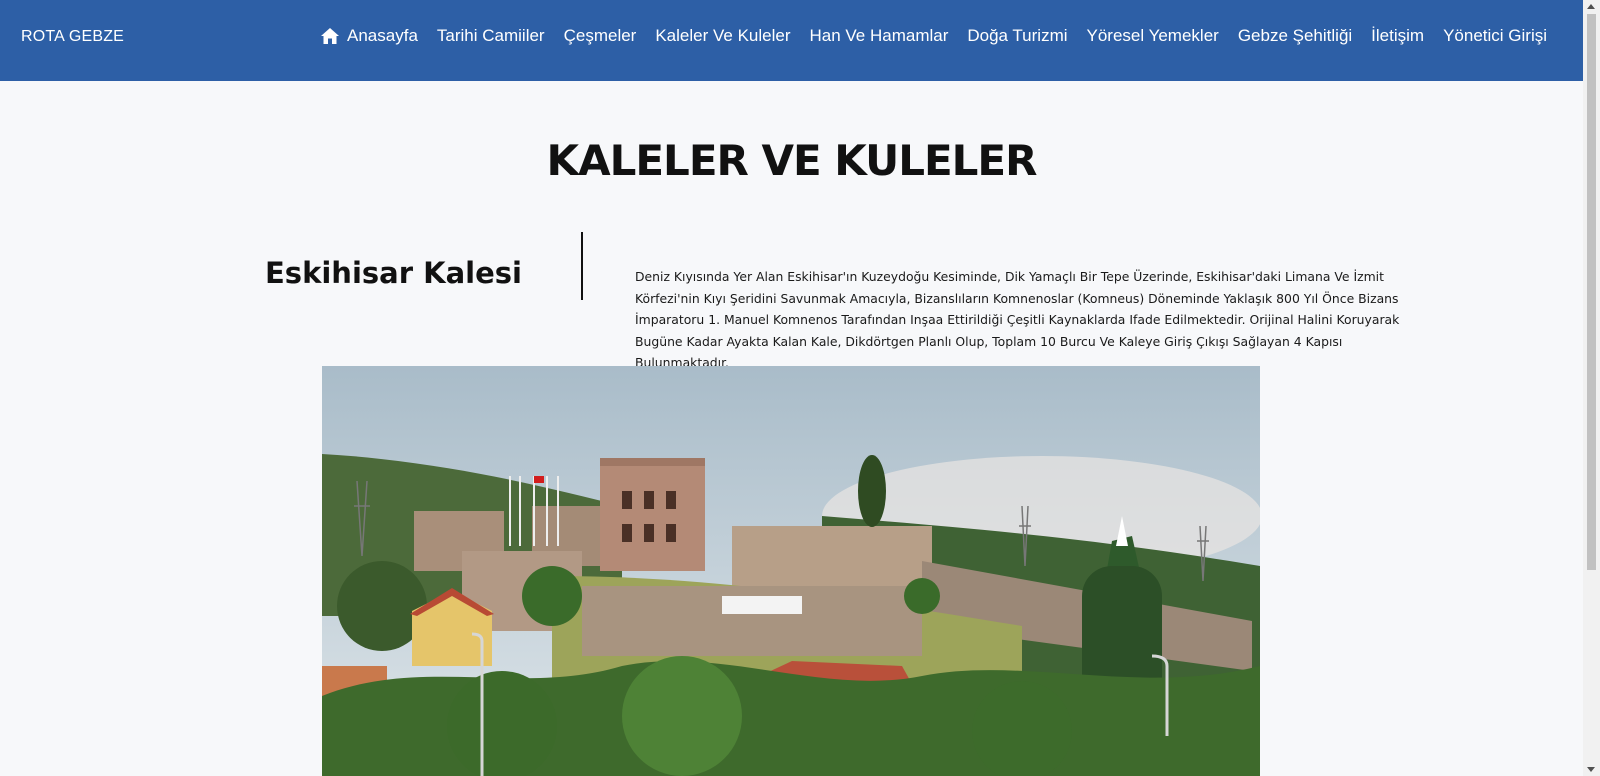  Describe the element at coordinates (722, 36) in the screenshot. I see `nav-item-kaleler-ve-kuleler: Kaleler Ve Kuleler` at that location.